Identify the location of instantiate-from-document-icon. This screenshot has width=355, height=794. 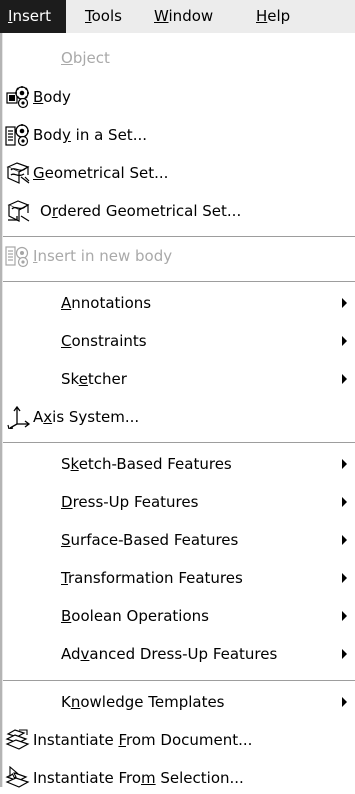
(18, 740).